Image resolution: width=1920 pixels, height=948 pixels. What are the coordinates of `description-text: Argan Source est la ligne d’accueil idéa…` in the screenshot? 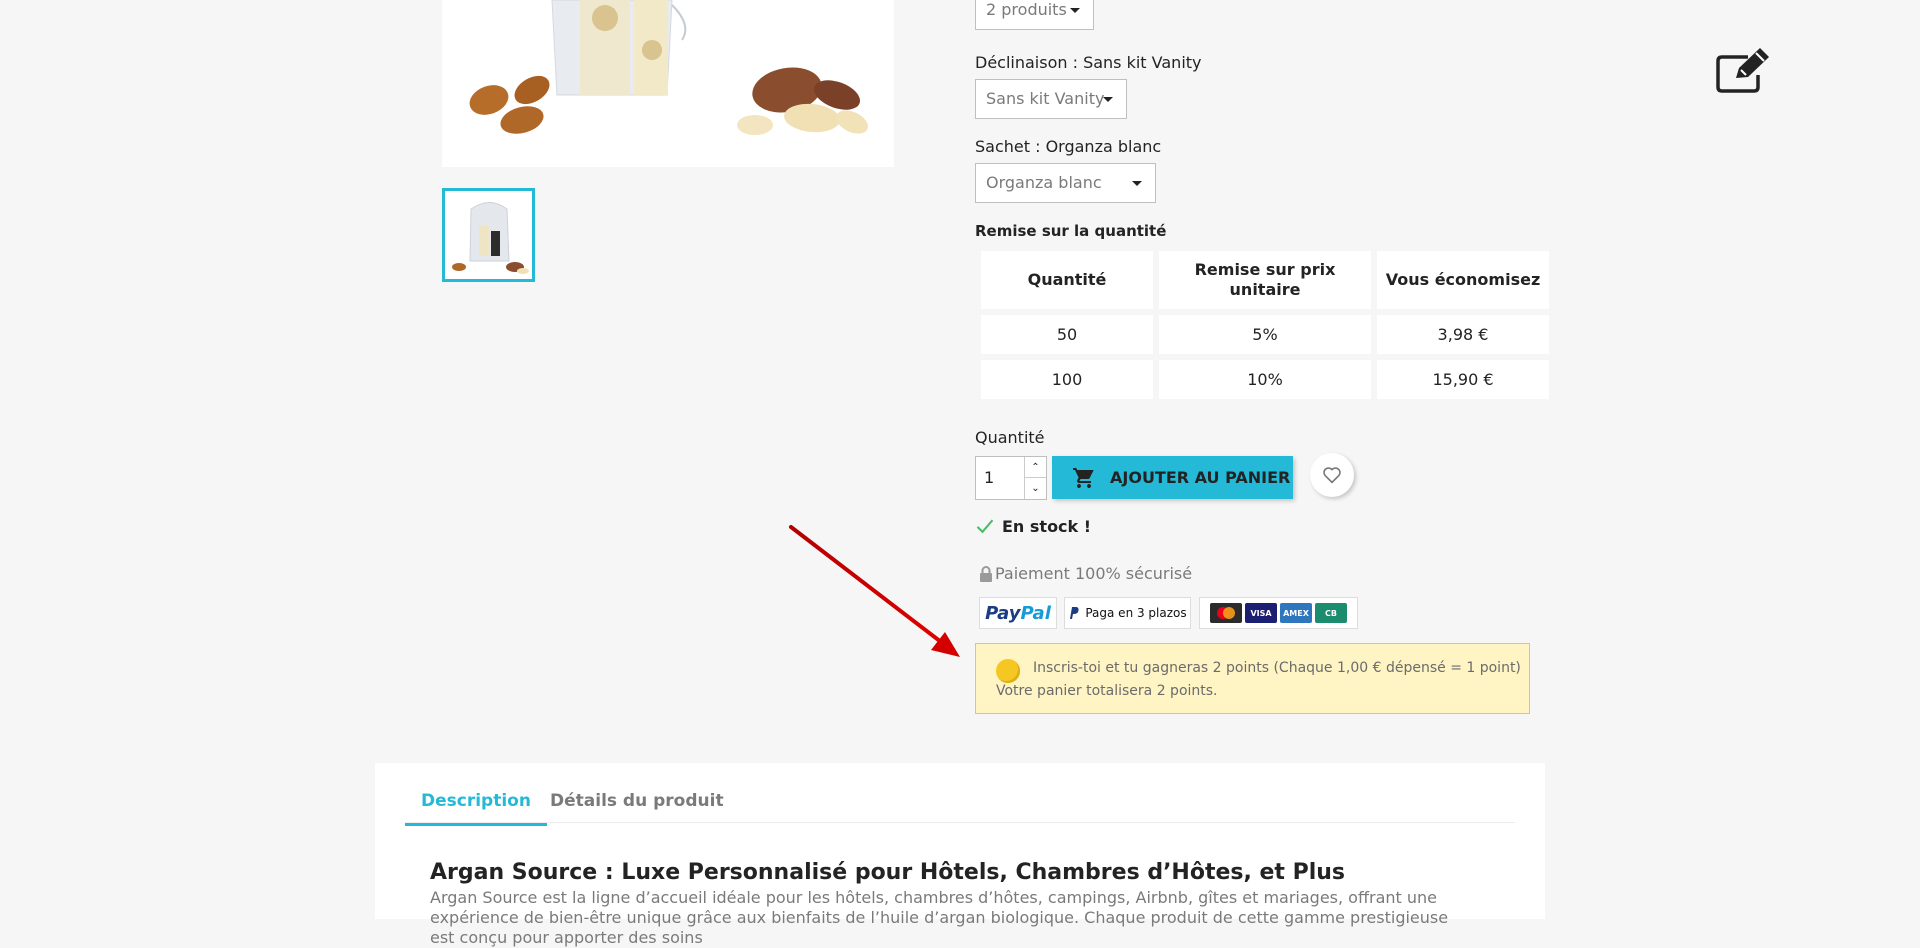 It's located at (939, 917).